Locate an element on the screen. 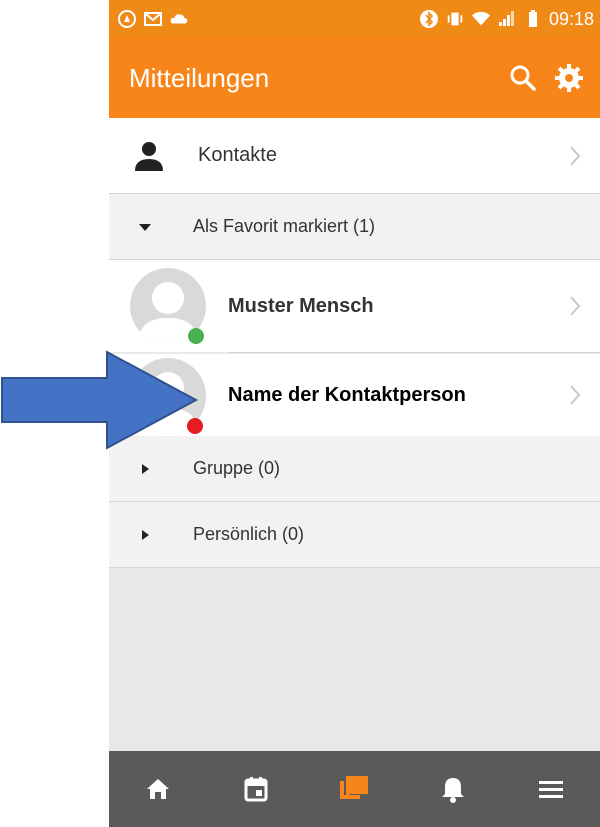 The height and width of the screenshot is (827, 600). person-icon is located at coordinates (149, 158).